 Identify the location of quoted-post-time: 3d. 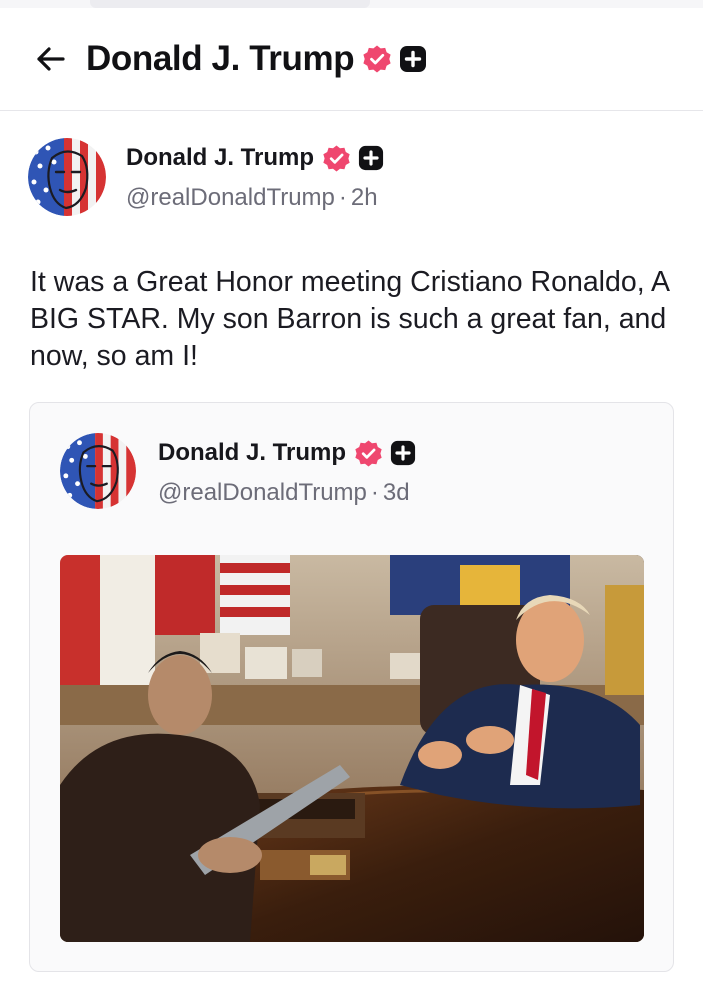
(396, 492).